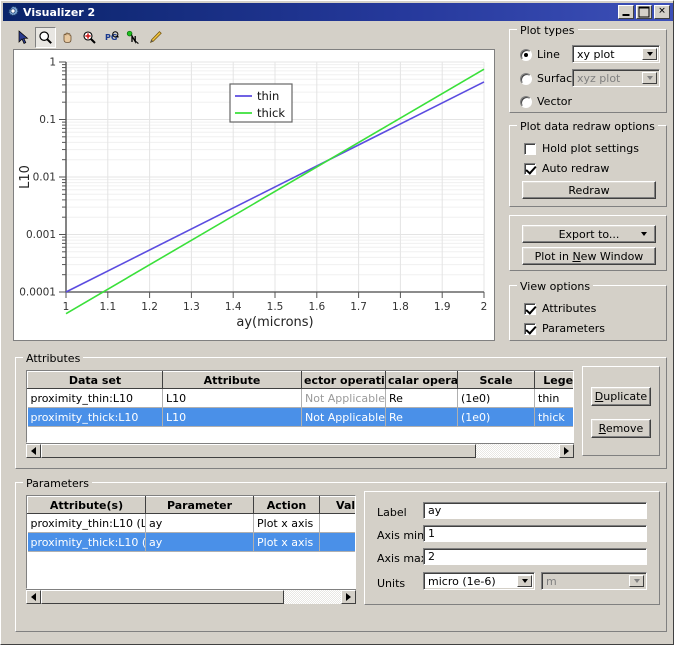 This screenshot has height=645, width=674. I want to click on table-cell: thin, so click(553, 398).